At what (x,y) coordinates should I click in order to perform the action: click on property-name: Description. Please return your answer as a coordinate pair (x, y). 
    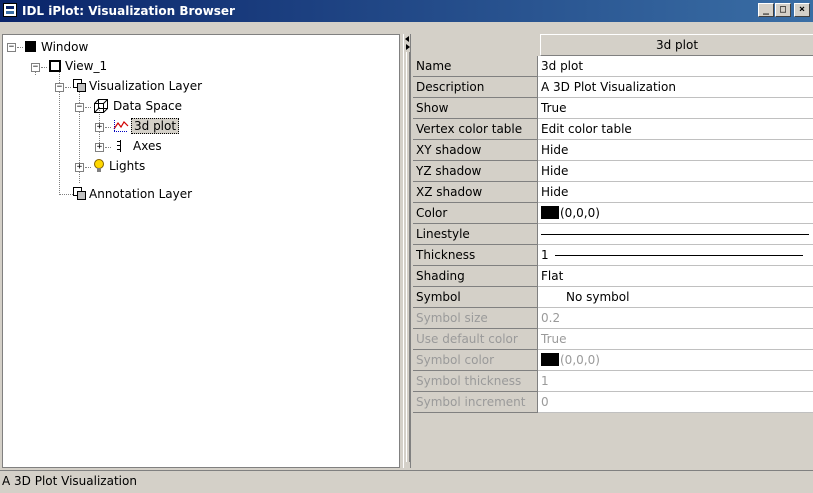
    Looking at the image, I should click on (475, 87).